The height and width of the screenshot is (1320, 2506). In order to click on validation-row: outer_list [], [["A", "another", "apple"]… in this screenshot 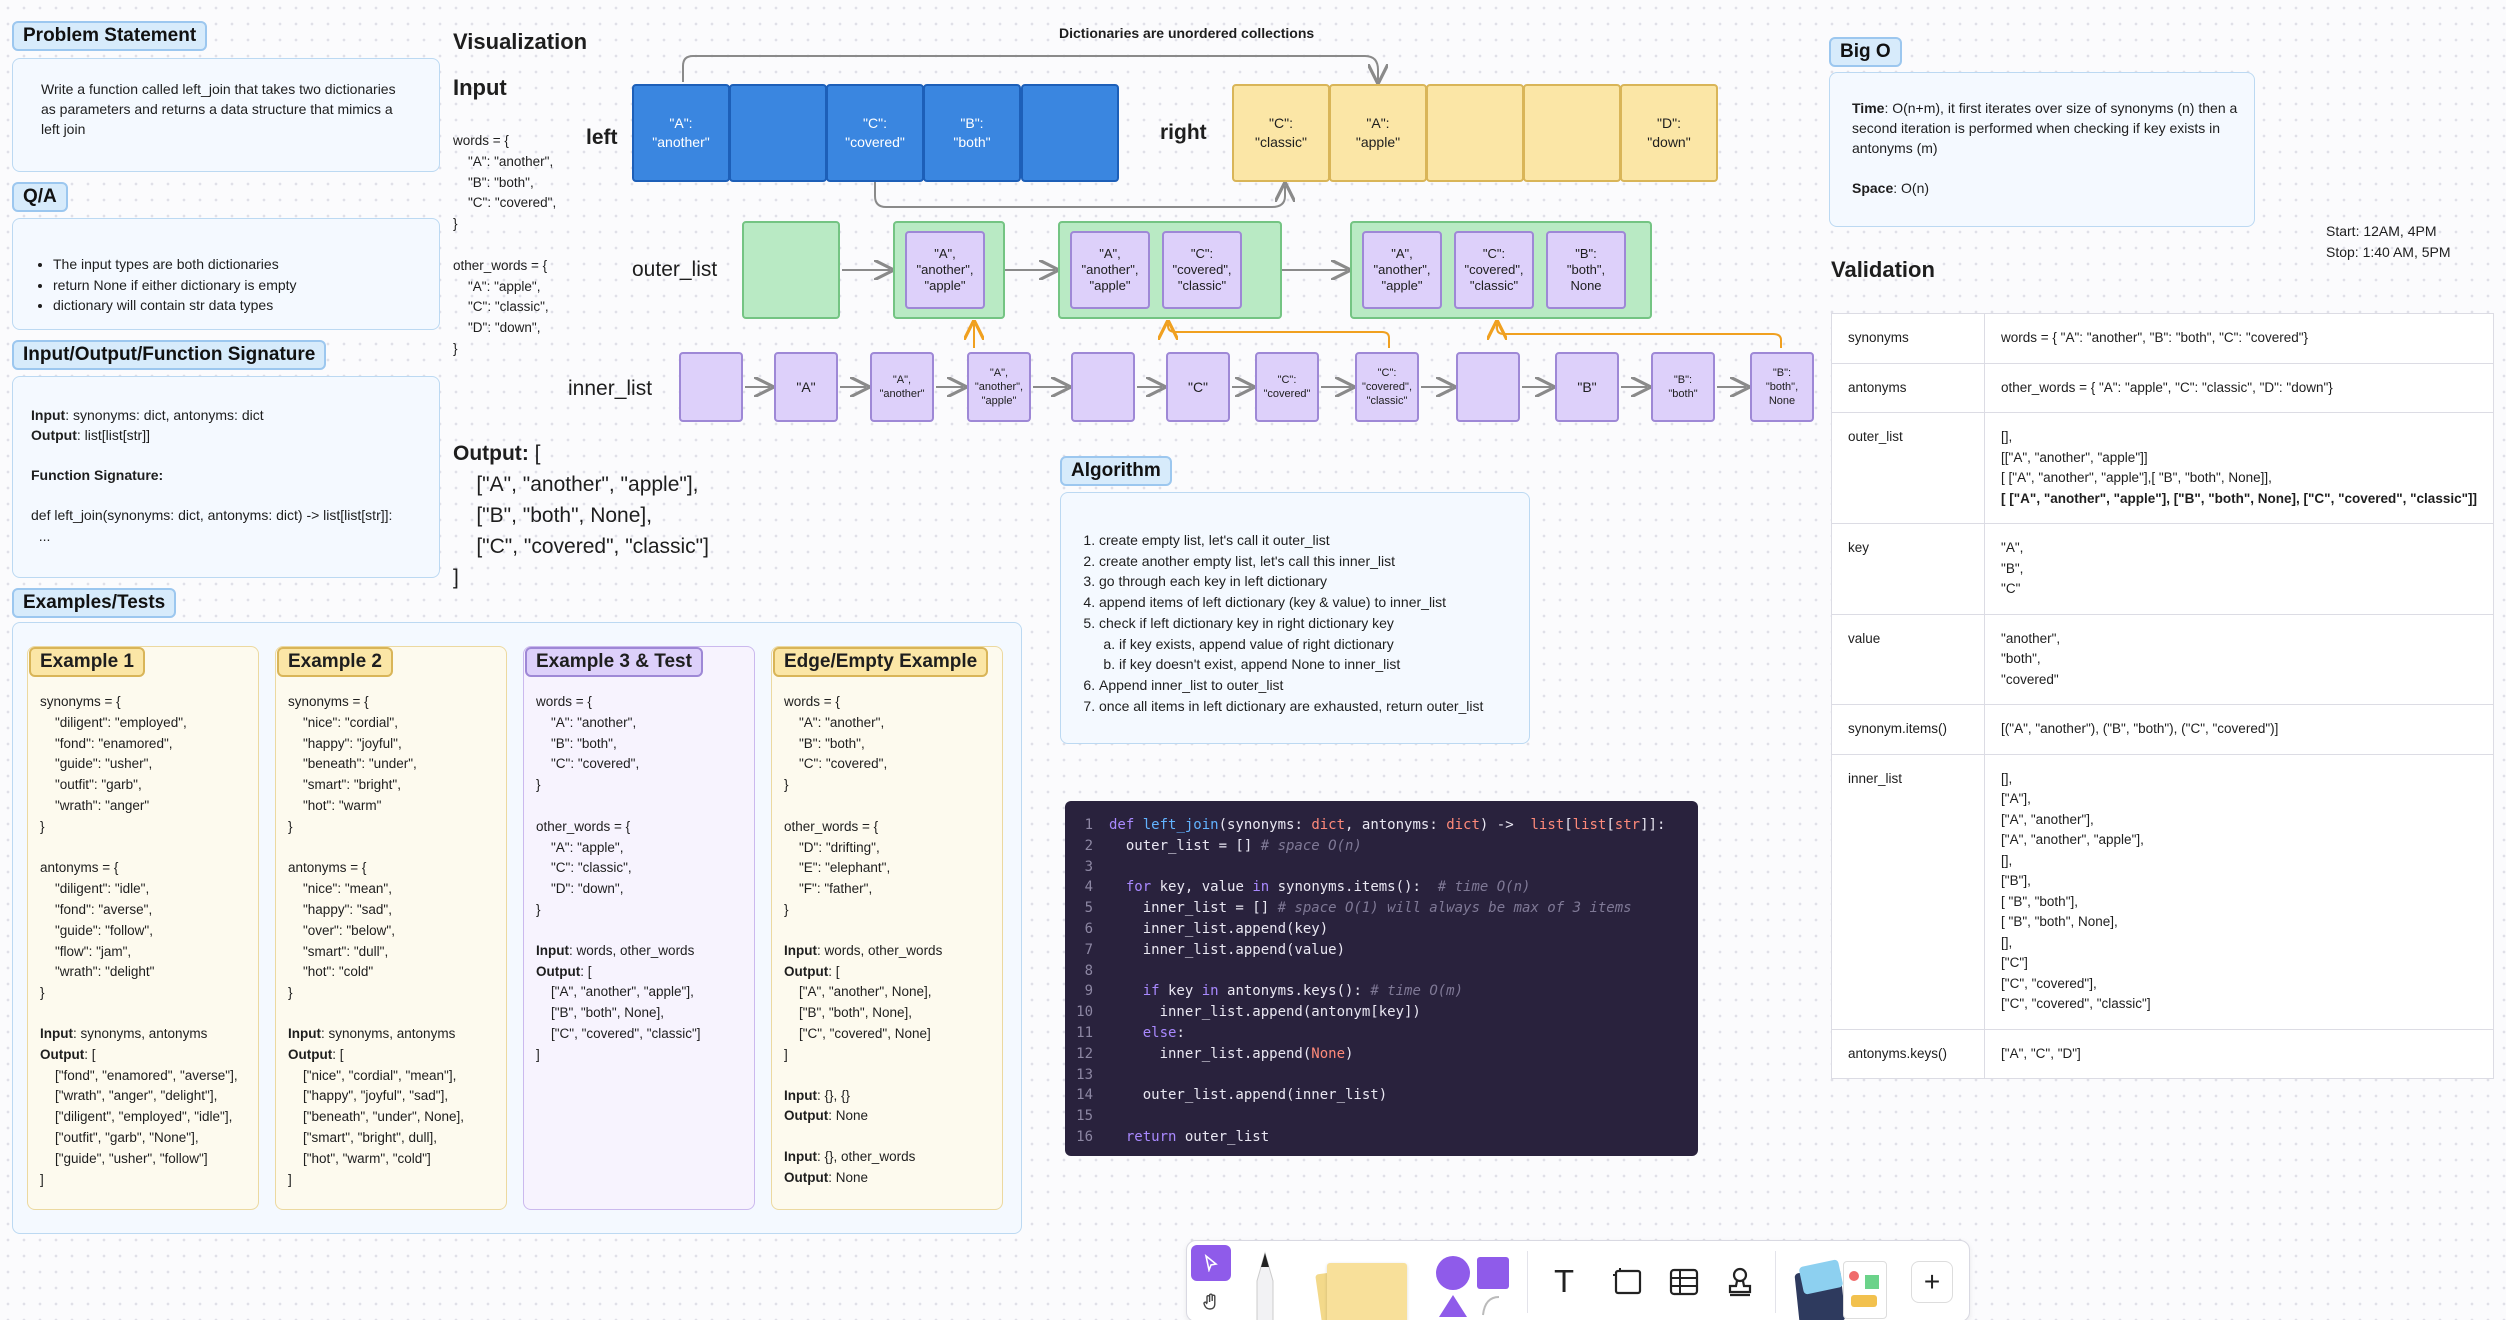, I will do `click(2162, 468)`.